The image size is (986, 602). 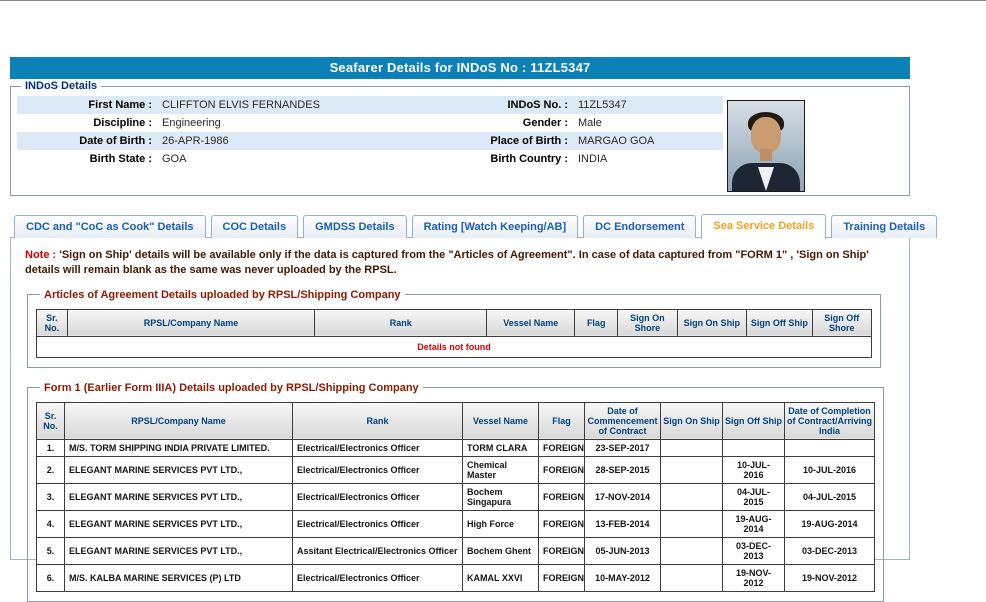 I want to click on field-value-gender: Male, so click(x=590, y=123).